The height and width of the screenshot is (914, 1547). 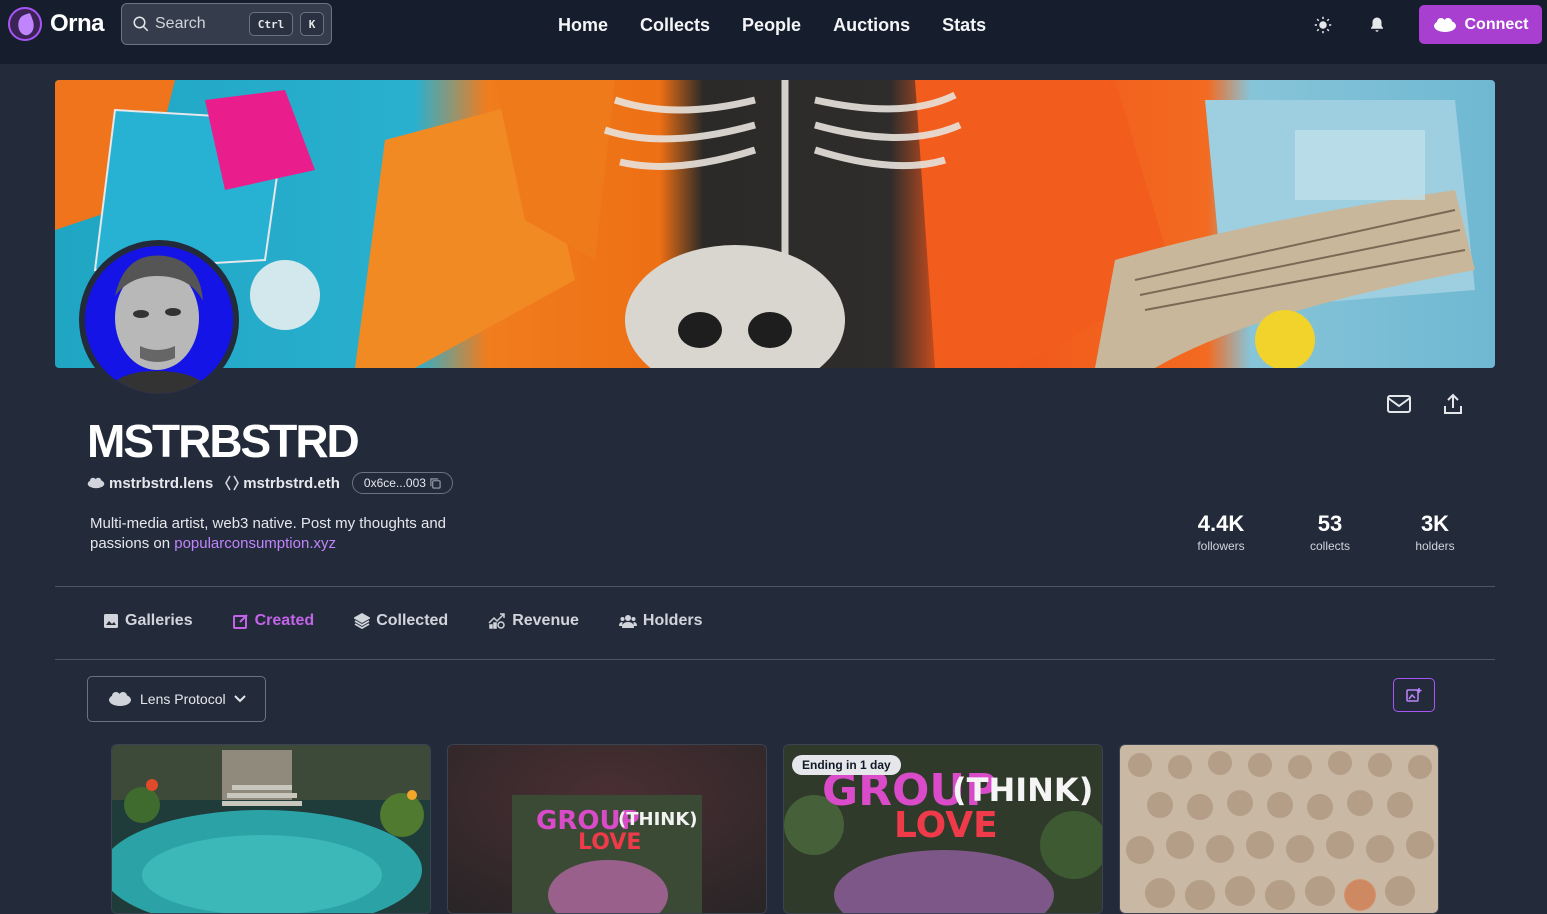 I want to click on mail-icon, so click(x=1399, y=404).